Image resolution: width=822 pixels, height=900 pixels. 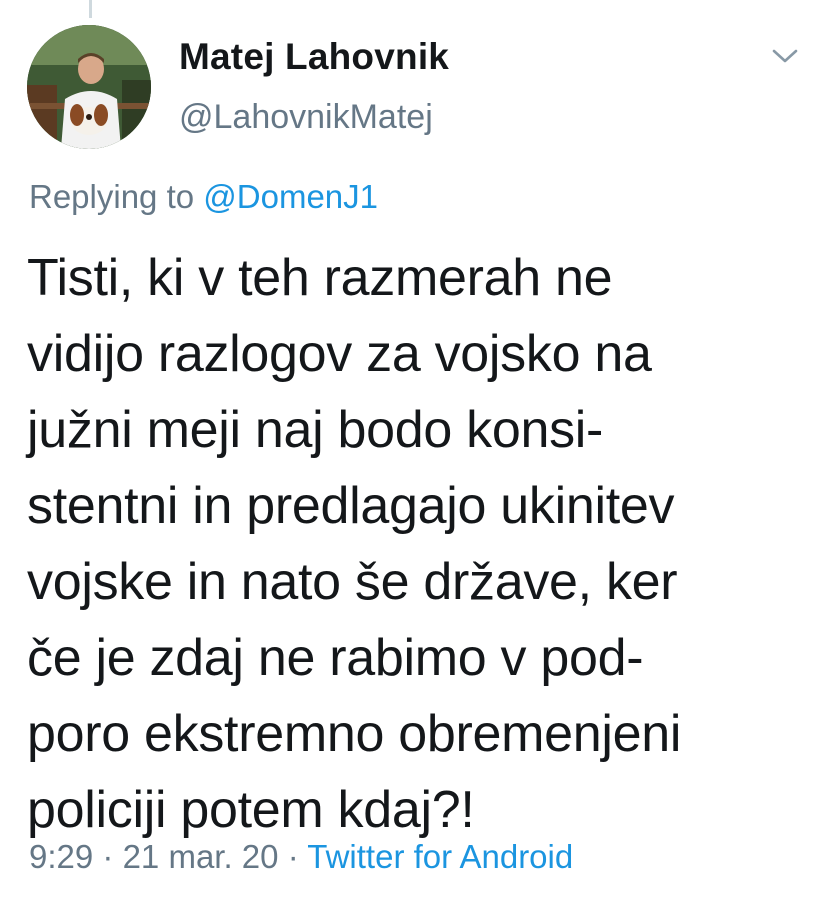 I want to click on avatar, so click(x=89, y=87).